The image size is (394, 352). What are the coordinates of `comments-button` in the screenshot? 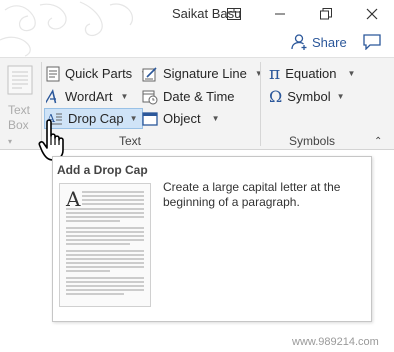 It's located at (372, 42).